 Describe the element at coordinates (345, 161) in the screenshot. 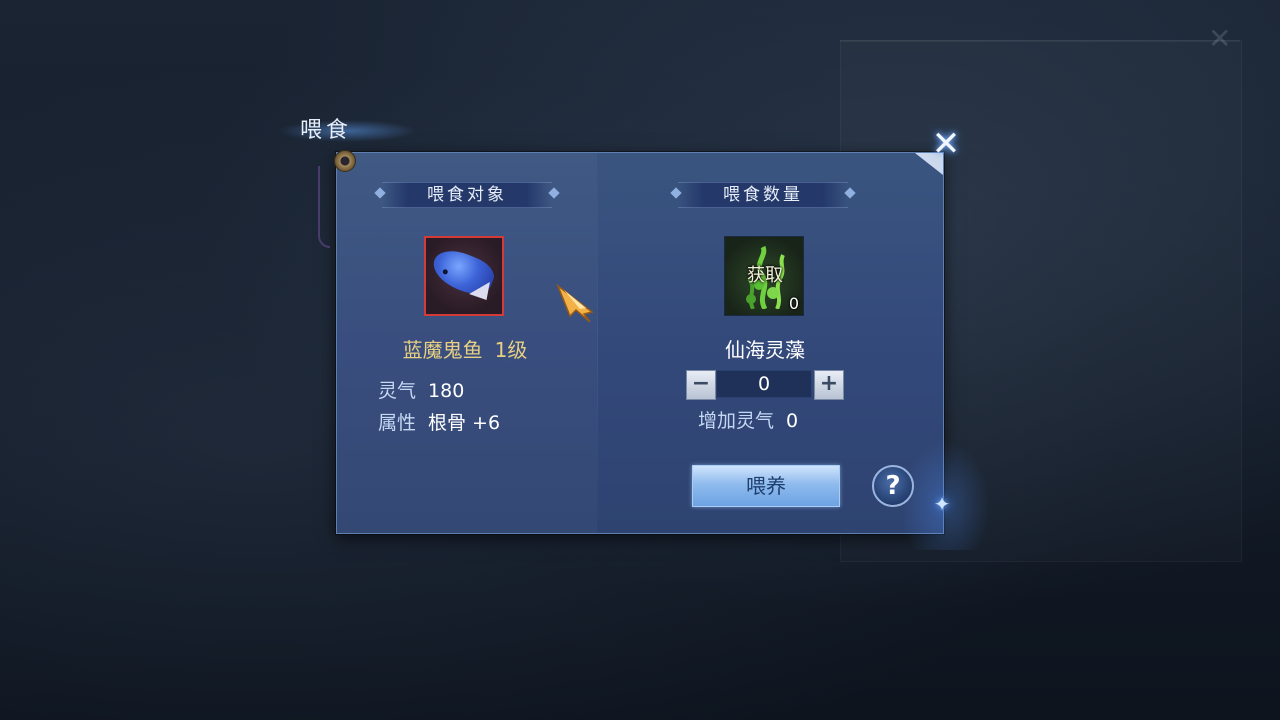

I see `pin-decoration` at that location.